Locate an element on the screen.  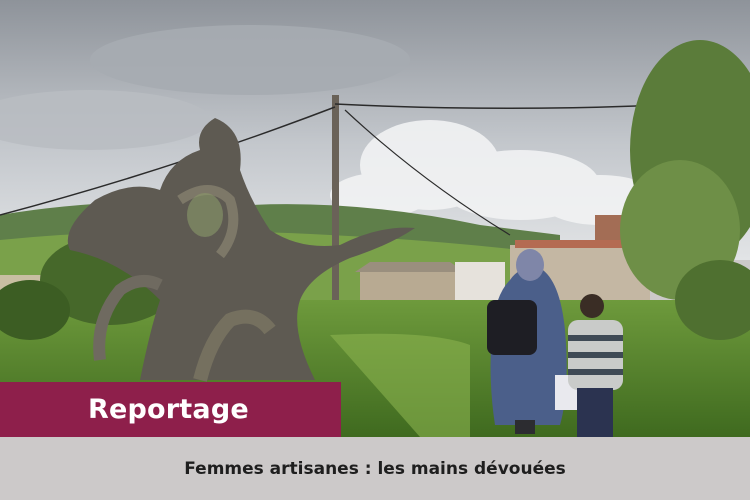
badge-label: Reportage is located at coordinates (168, 409).